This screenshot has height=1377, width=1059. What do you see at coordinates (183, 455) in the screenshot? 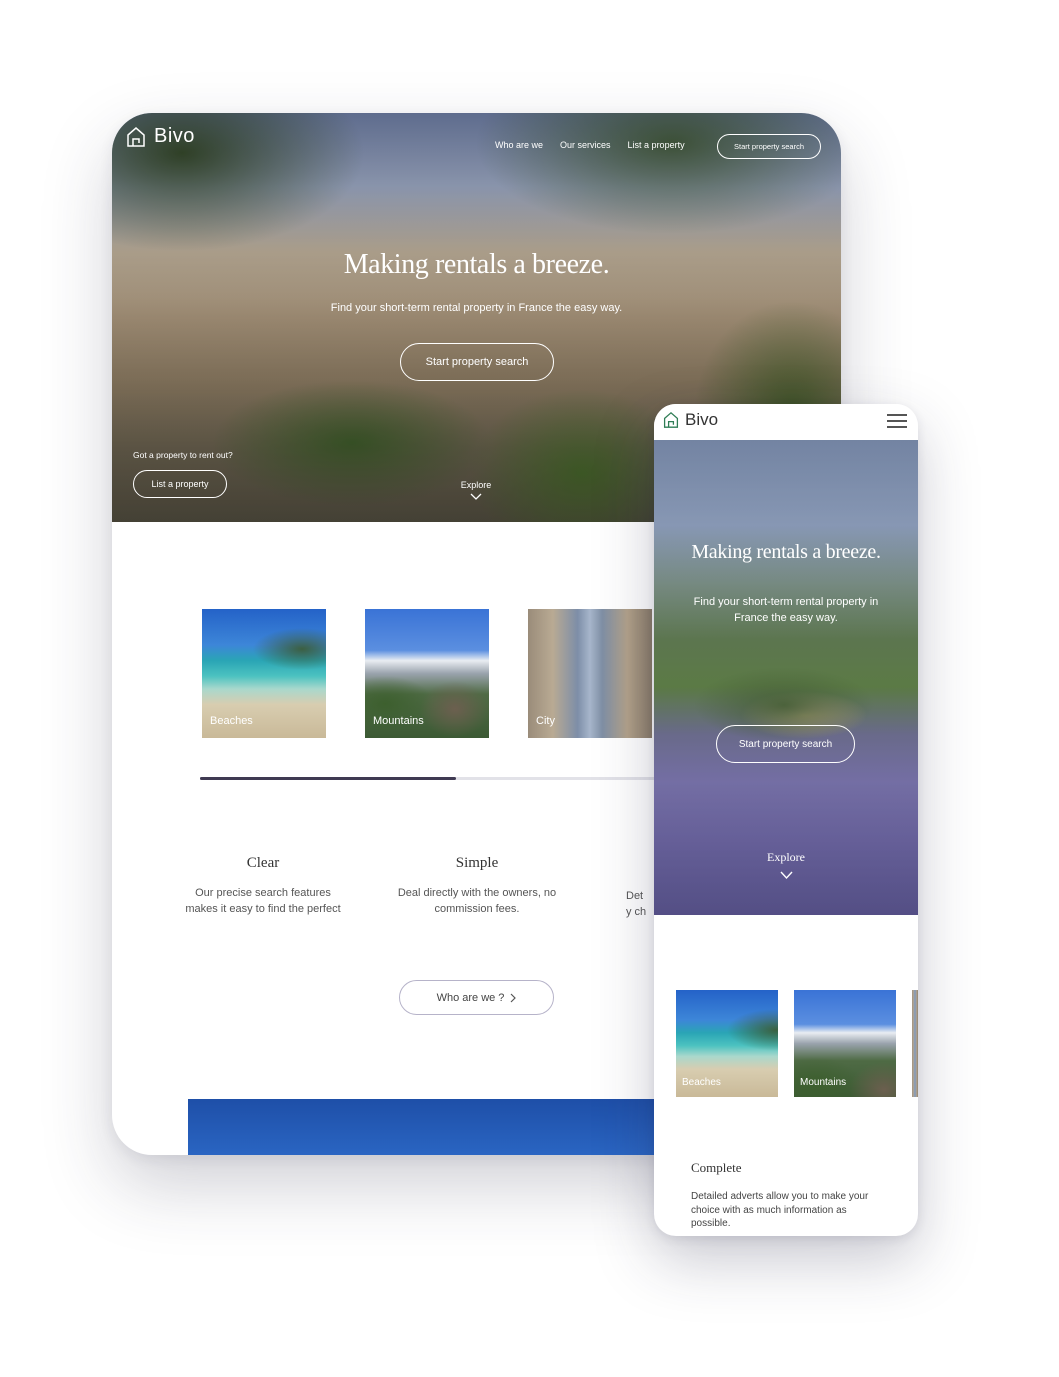
I see `owner-prompt: Got a property to rent out?` at bounding box center [183, 455].